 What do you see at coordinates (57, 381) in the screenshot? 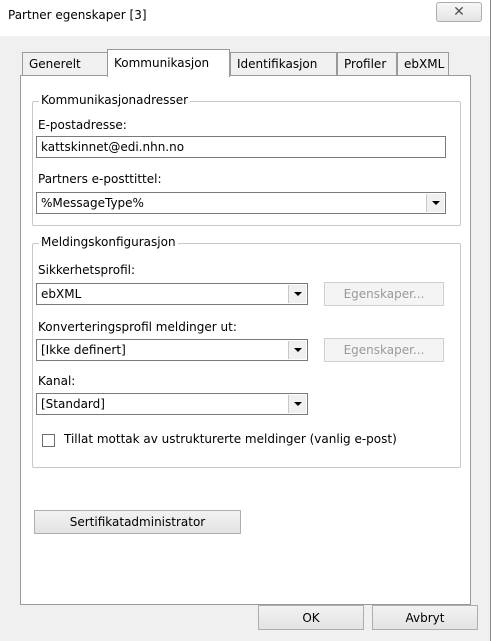
I see `channel-label: Kanal:` at bounding box center [57, 381].